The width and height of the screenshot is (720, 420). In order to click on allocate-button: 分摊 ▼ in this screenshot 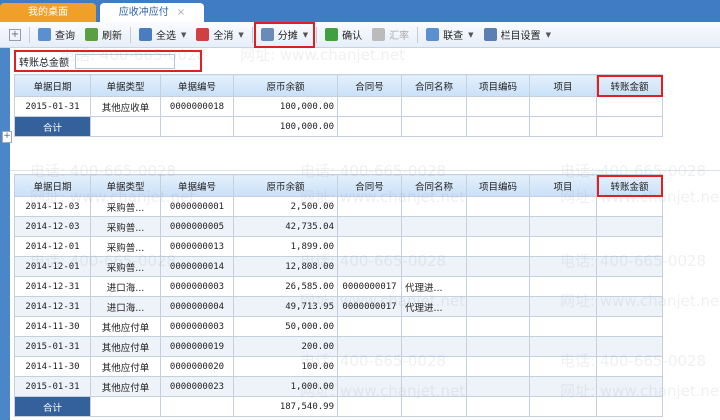, I will do `click(284, 34)`.